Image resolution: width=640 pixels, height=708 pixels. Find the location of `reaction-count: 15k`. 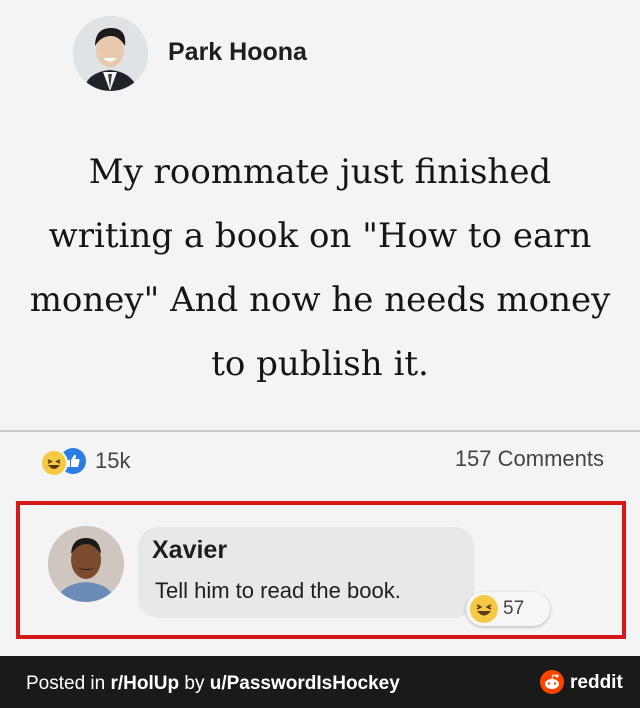

reaction-count: 15k is located at coordinates (112, 461).